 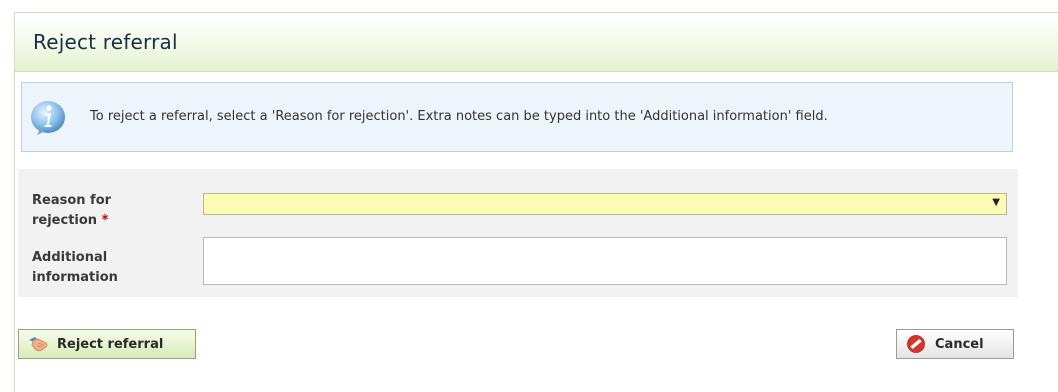 What do you see at coordinates (70, 257) in the screenshot?
I see `additional-label-line1: Additional` at bounding box center [70, 257].